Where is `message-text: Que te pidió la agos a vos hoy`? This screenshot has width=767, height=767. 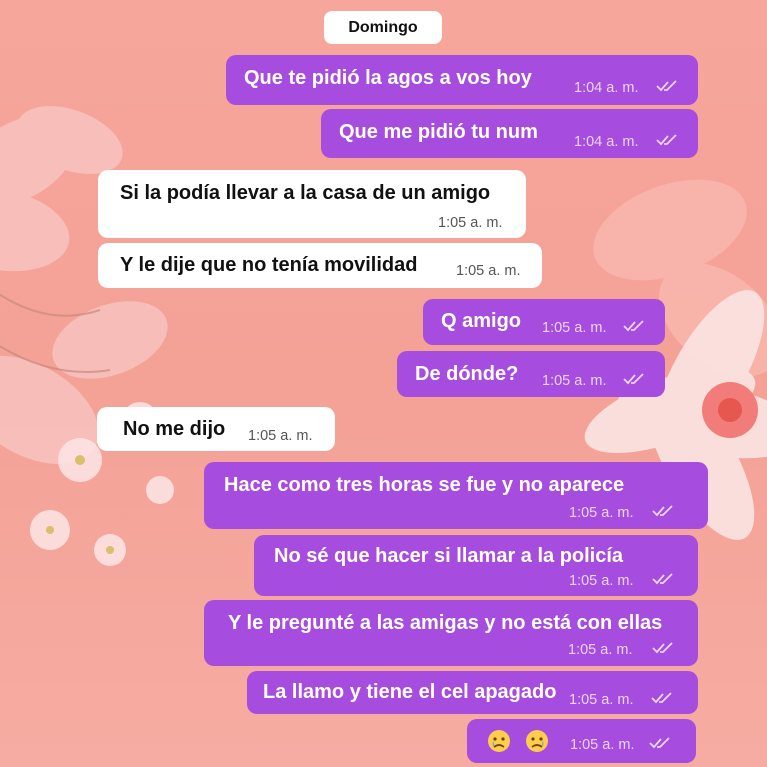
message-text: Que te pidió la agos a vos hoy is located at coordinates (388, 78).